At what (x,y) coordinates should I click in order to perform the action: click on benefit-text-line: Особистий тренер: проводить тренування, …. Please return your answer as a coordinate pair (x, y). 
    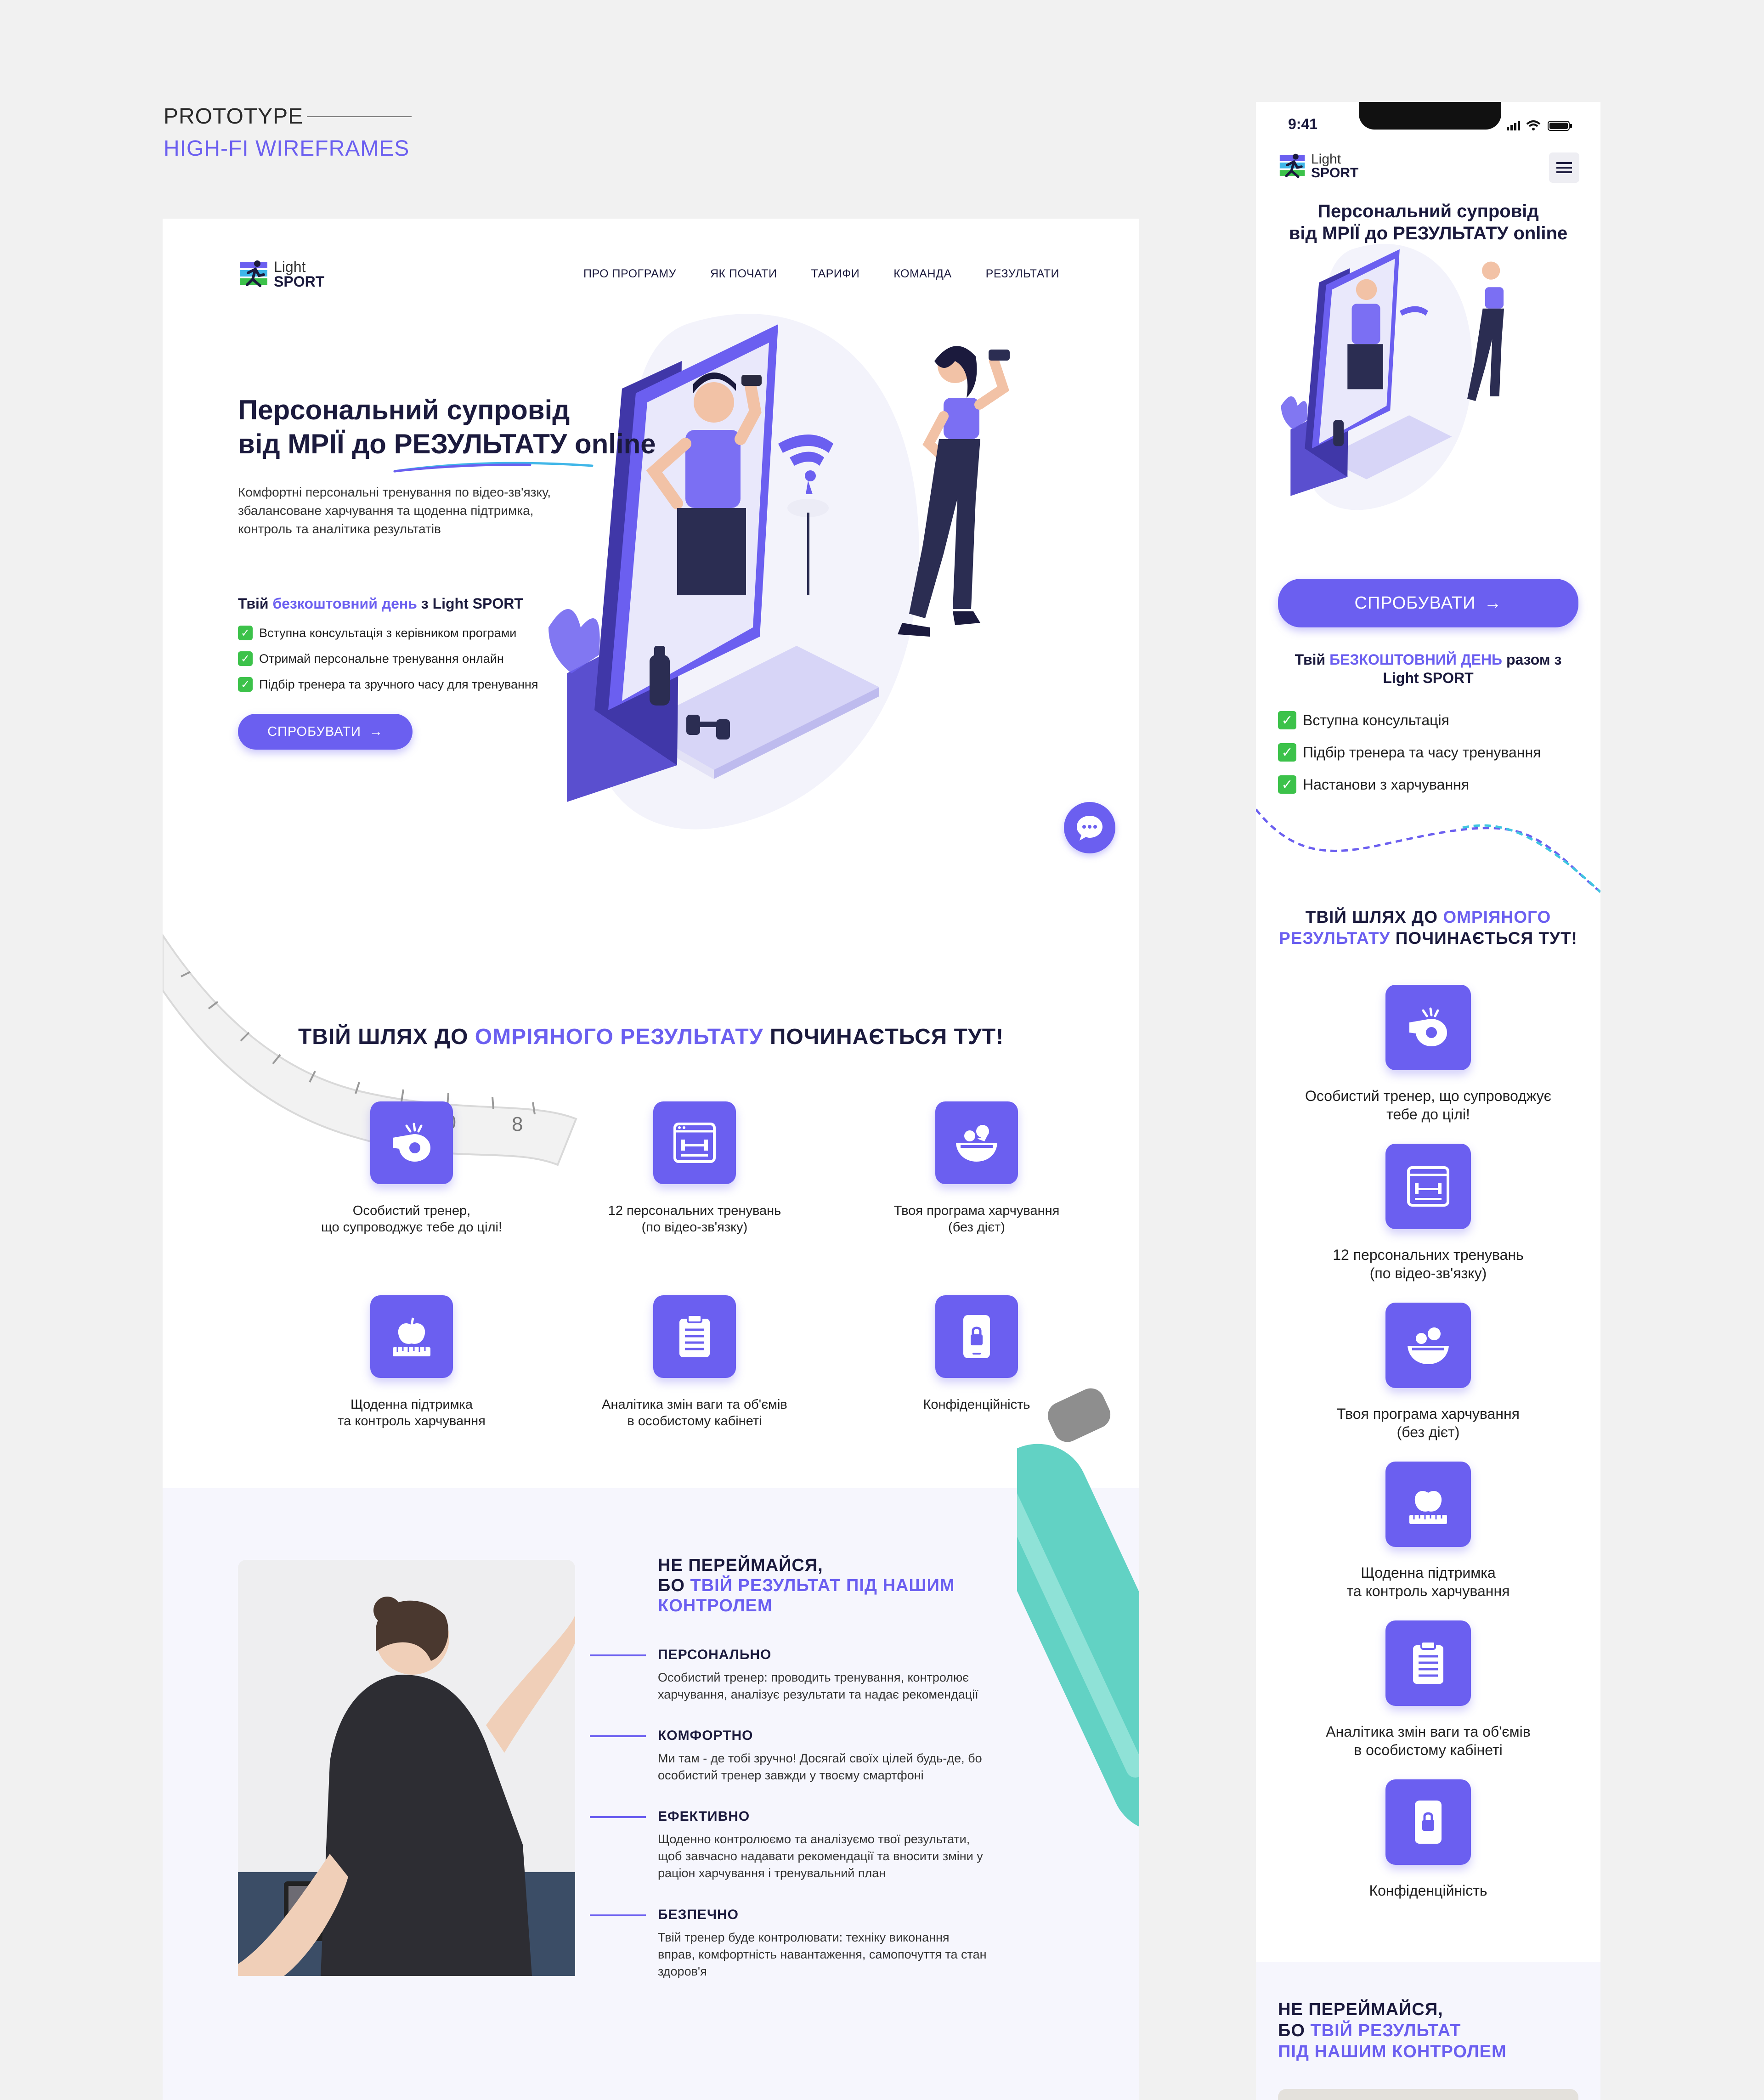
    Looking at the image, I should click on (814, 1677).